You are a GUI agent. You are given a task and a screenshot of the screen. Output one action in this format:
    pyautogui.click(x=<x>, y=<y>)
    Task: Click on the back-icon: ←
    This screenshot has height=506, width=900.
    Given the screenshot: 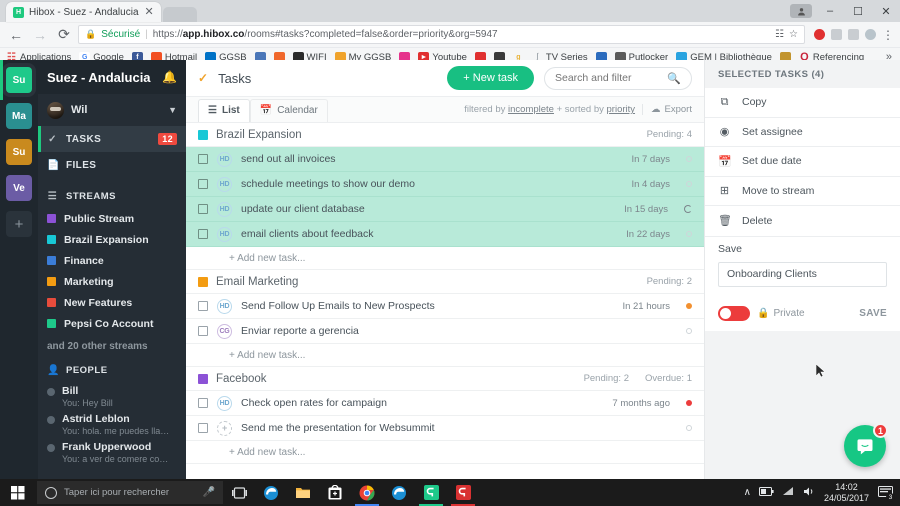 What is the action you would take?
    pyautogui.click(x=16, y=35)
    